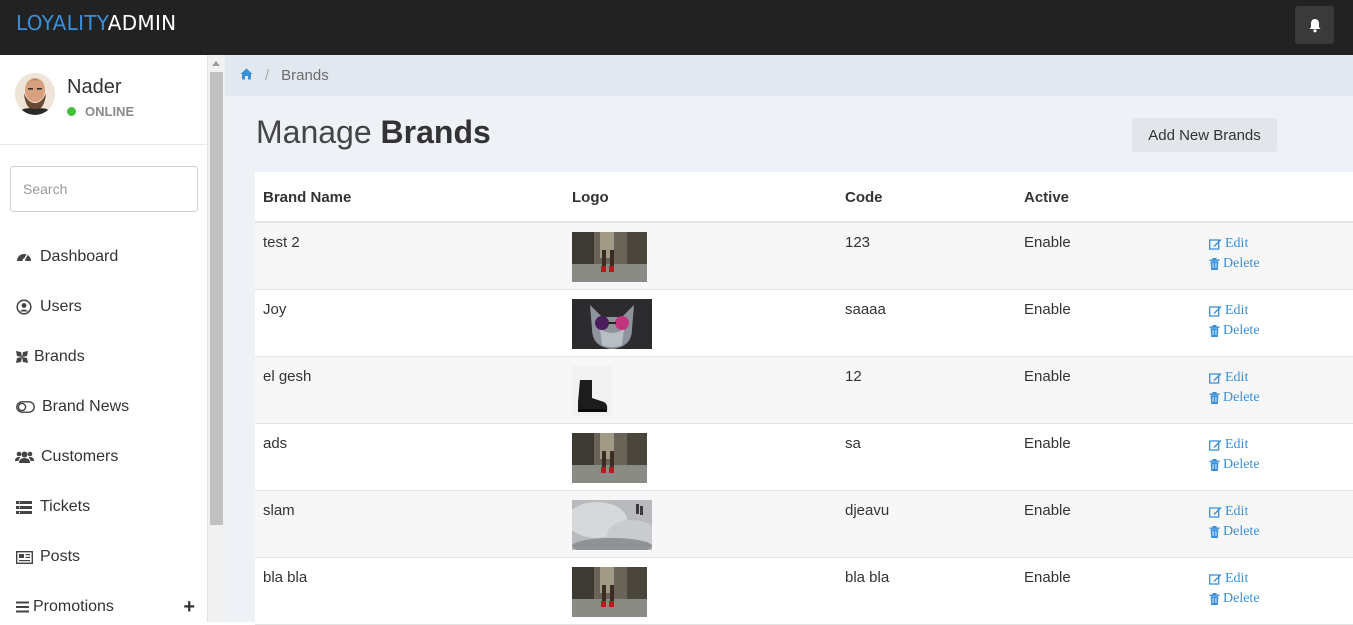 The height and width of the screenshot is (625, 1353). Describe the element at coordinates (1204, 135) in the screenshot. I see `add-new-brands-button: Add New Brands` at that location.